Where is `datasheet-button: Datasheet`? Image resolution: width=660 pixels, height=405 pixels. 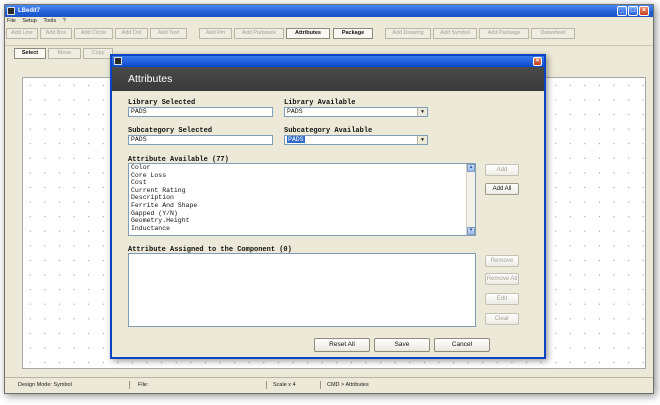
datasheet-button: Datasheet is located at coordinates (553, 33).